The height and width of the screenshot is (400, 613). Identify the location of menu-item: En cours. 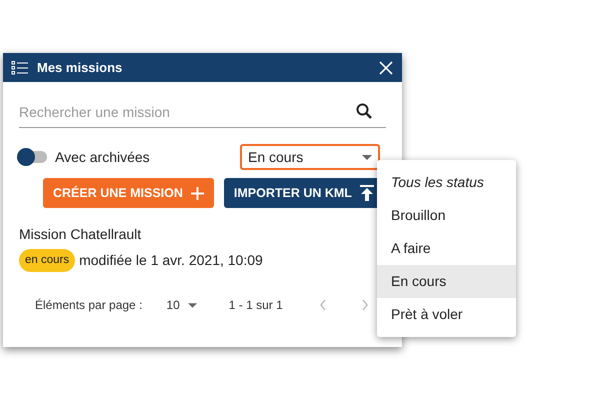
(446, 281).